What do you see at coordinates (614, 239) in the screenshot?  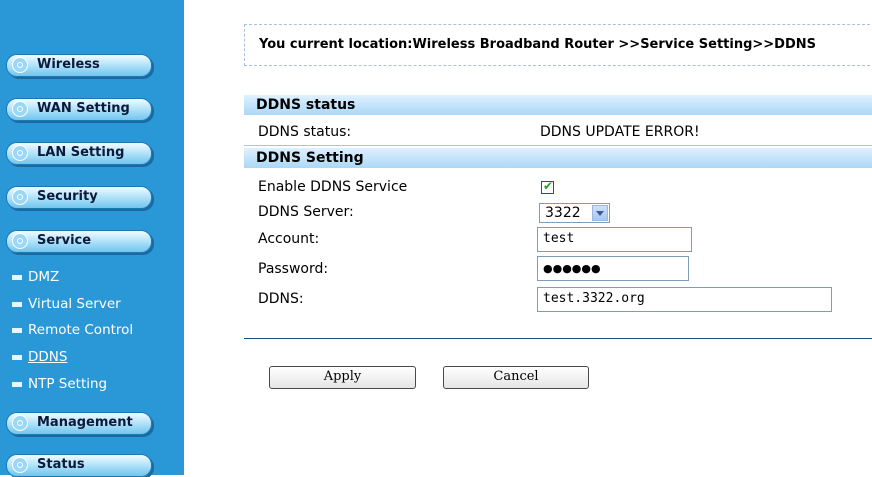 I see `account-input: test` at bounding box center [614, 239].